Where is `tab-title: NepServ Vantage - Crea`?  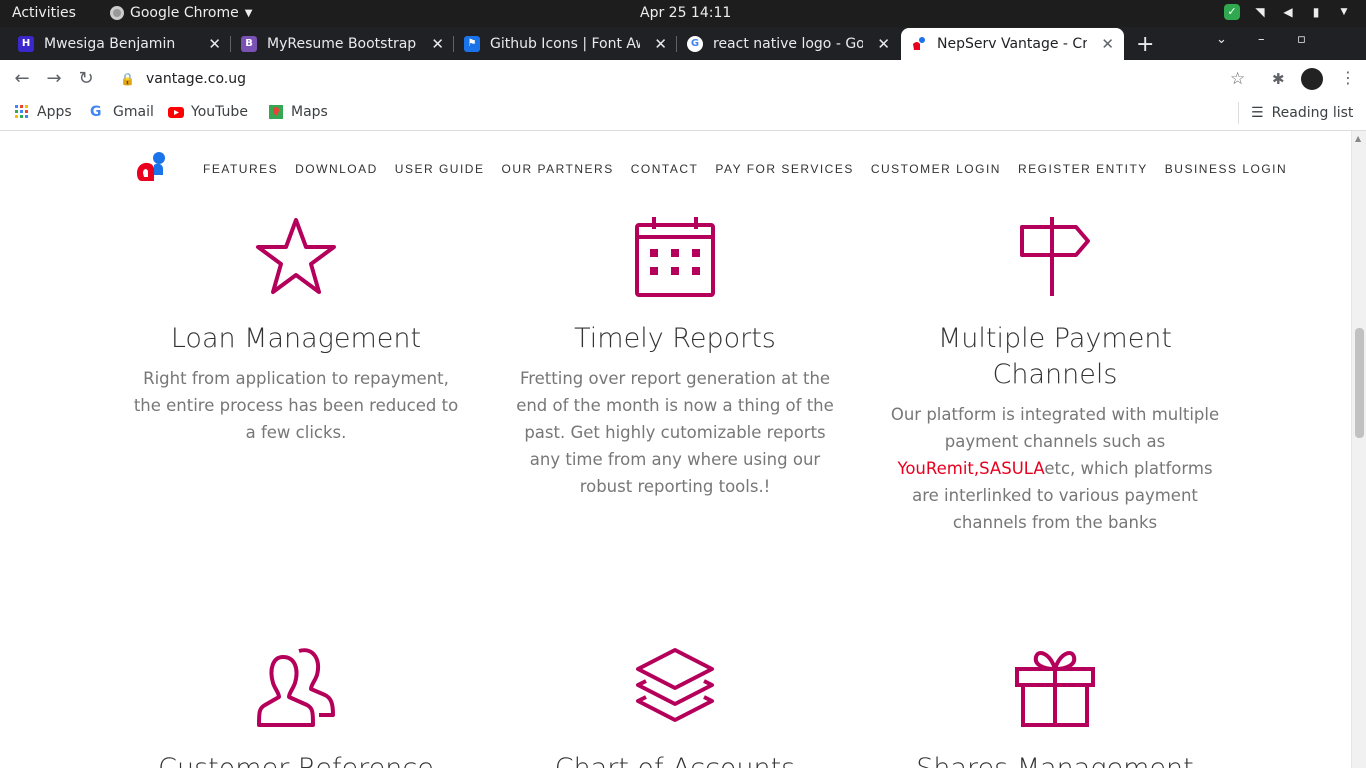
tab-title: NepServ Vantage - Crea is located at coordinates (1012, 44).